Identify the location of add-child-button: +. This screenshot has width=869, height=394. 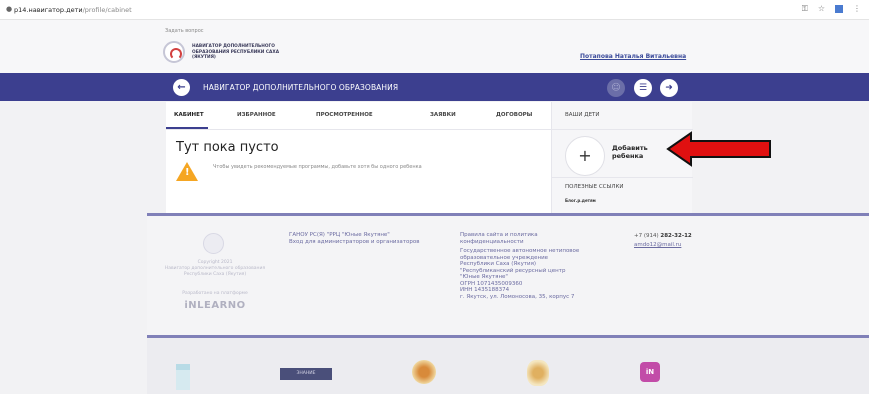
(585, 156).